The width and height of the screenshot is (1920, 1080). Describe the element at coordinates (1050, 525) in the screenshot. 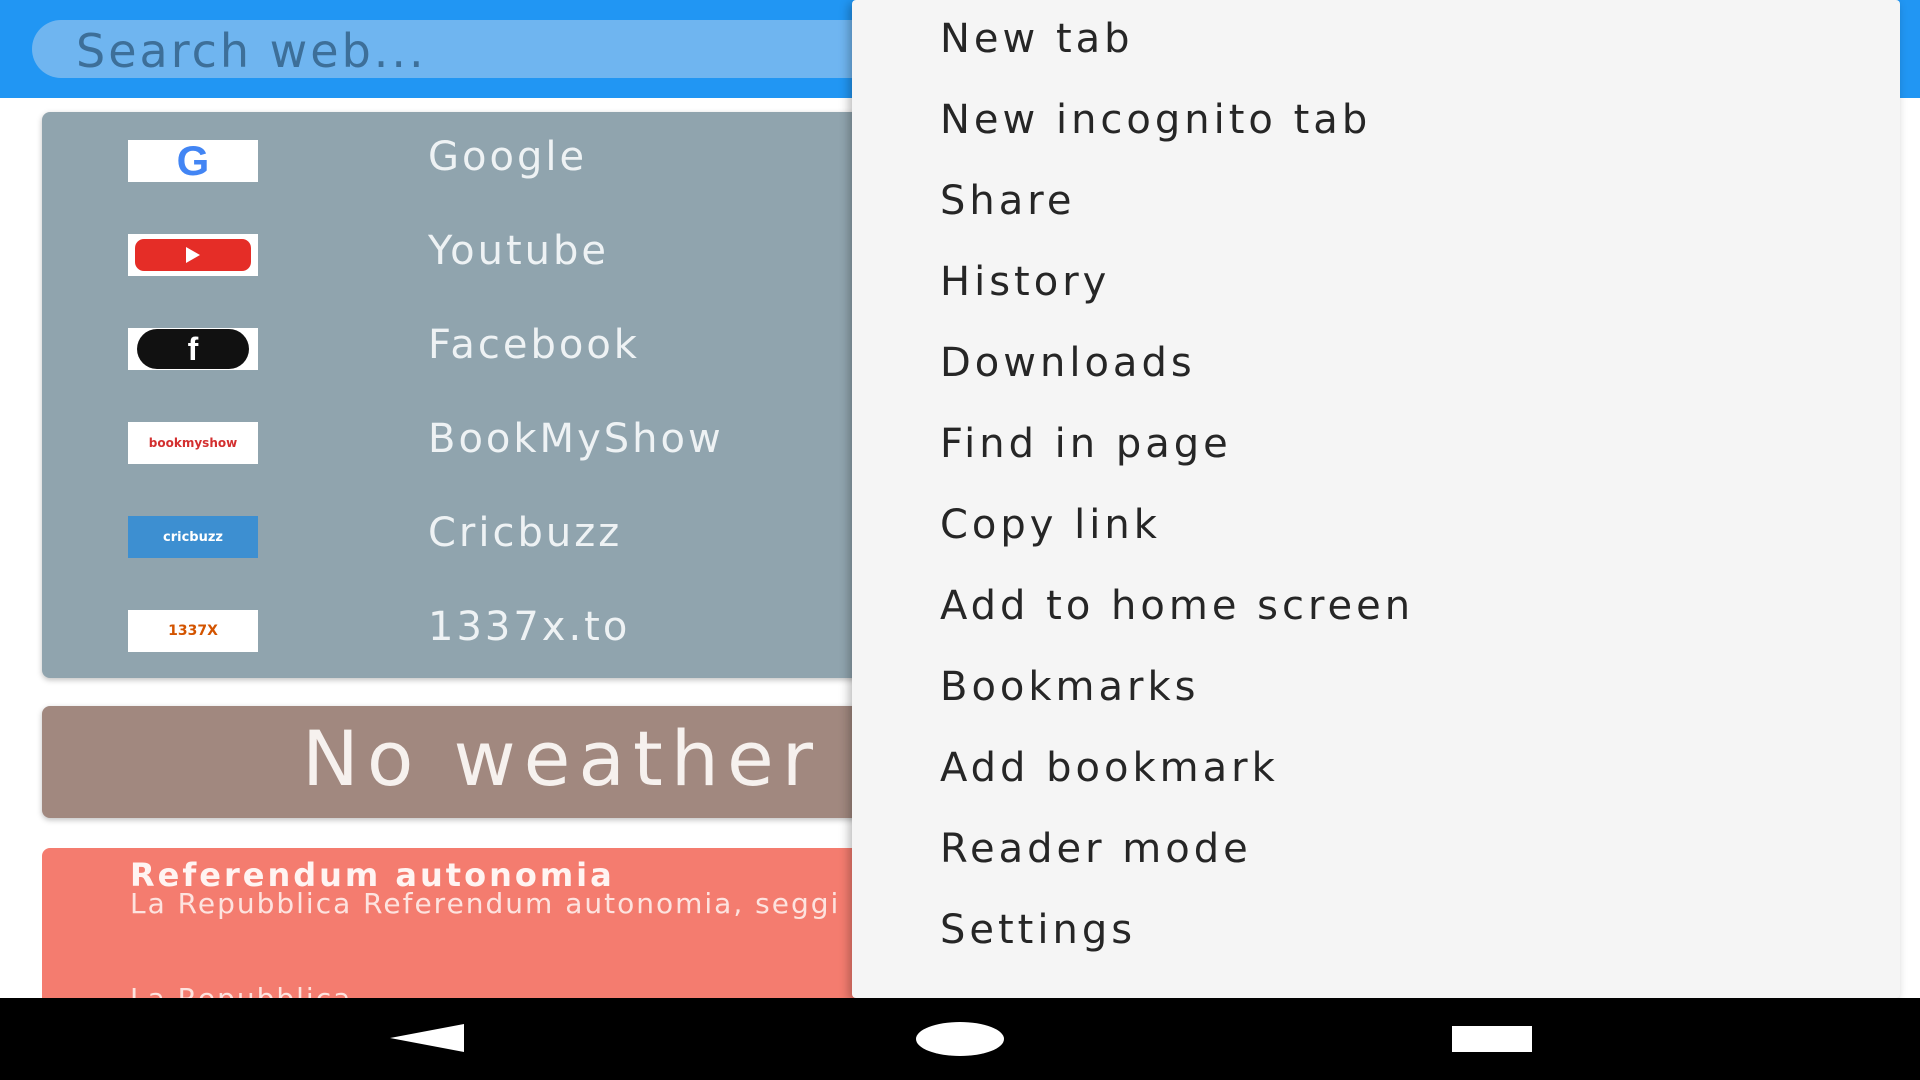

I see `menu-item-label: Copy link` at that location.